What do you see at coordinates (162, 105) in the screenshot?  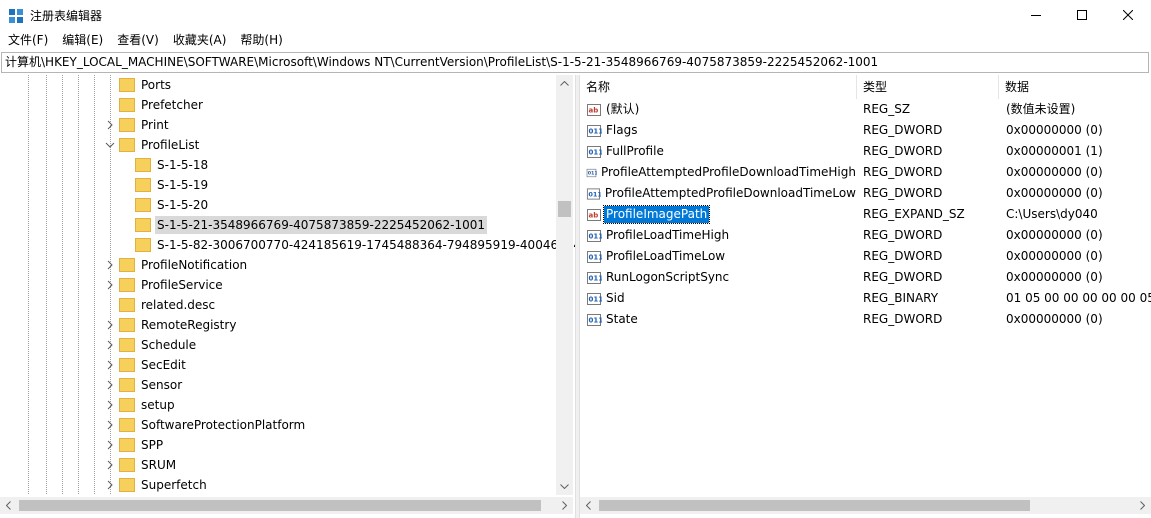 I see `tree-node: Prefetcher` at bounding box center [162, 105].